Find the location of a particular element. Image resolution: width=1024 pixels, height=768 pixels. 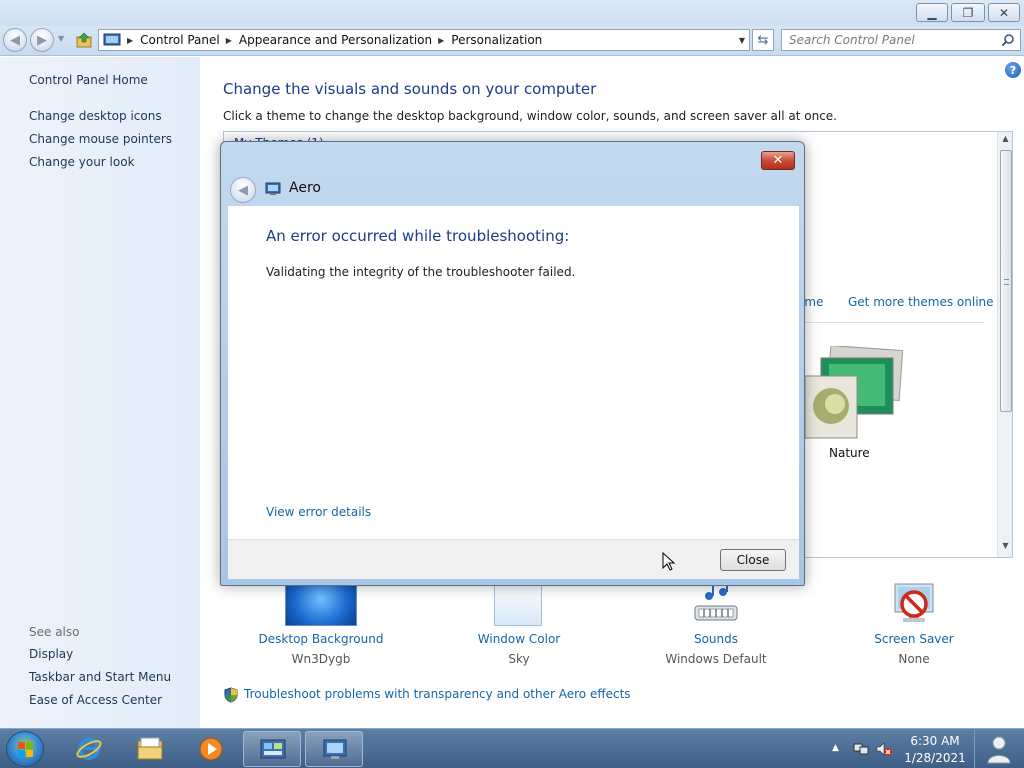

start-button is located at coordinates (25, 749).